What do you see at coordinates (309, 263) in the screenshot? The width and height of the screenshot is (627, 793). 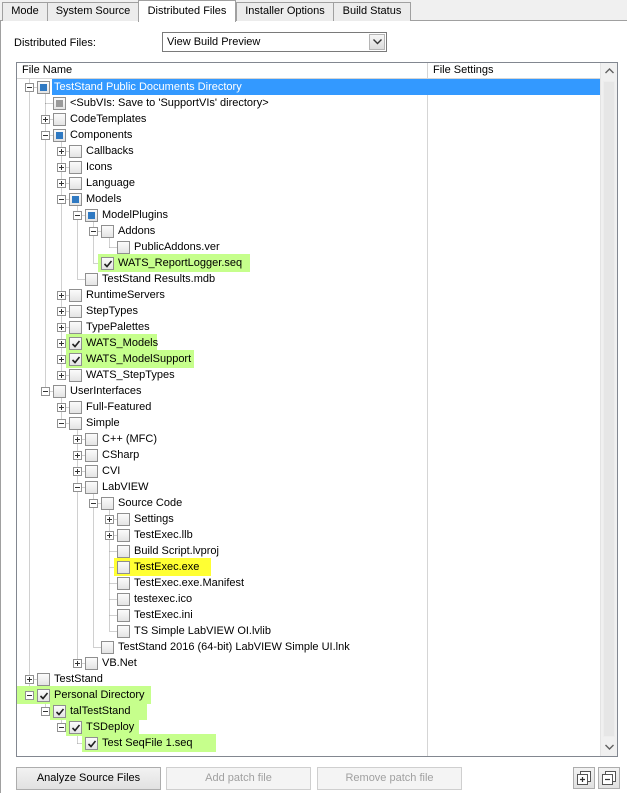 I see `tree-row-wats-reportlogger-seq: WATS_ReportLogger.seq` at bounding box center [309, 263].